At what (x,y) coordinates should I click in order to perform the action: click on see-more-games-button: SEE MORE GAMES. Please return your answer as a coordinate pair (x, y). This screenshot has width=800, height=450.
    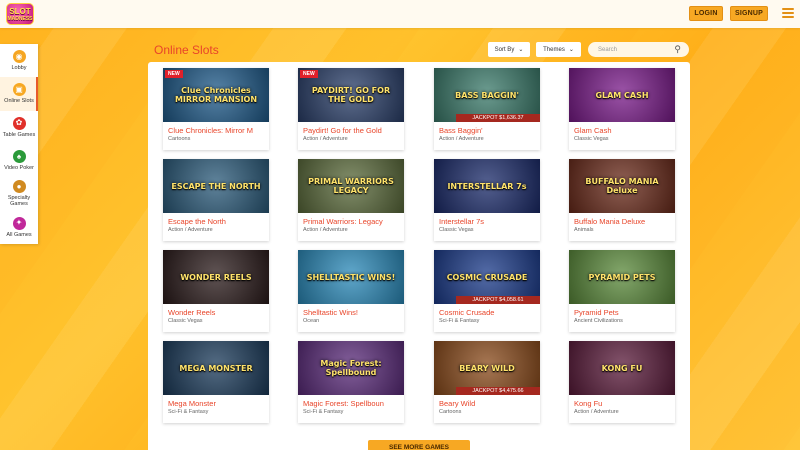
    Looking at the image, I should click on (419, 445).